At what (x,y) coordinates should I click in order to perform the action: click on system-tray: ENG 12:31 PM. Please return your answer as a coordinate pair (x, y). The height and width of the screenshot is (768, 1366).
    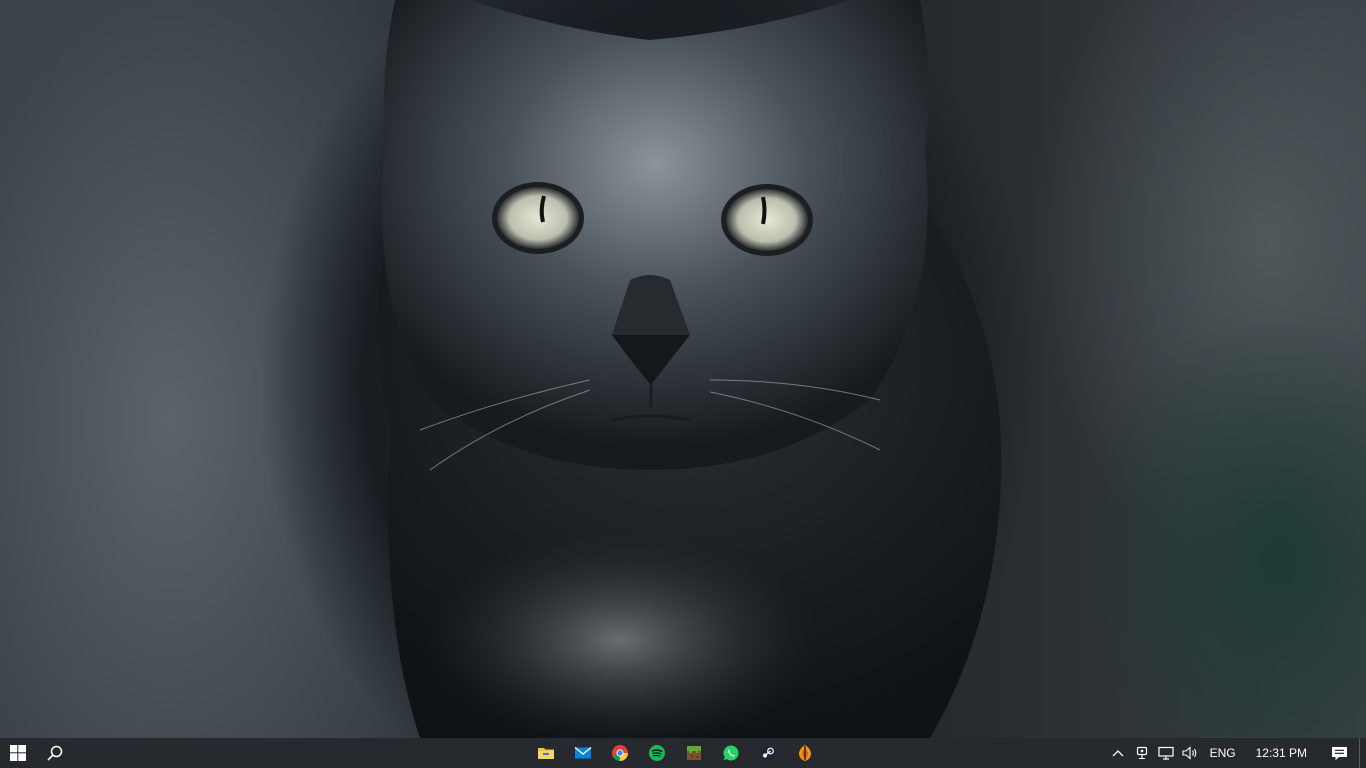
    Looking at the image, I should click on (1236, 753).